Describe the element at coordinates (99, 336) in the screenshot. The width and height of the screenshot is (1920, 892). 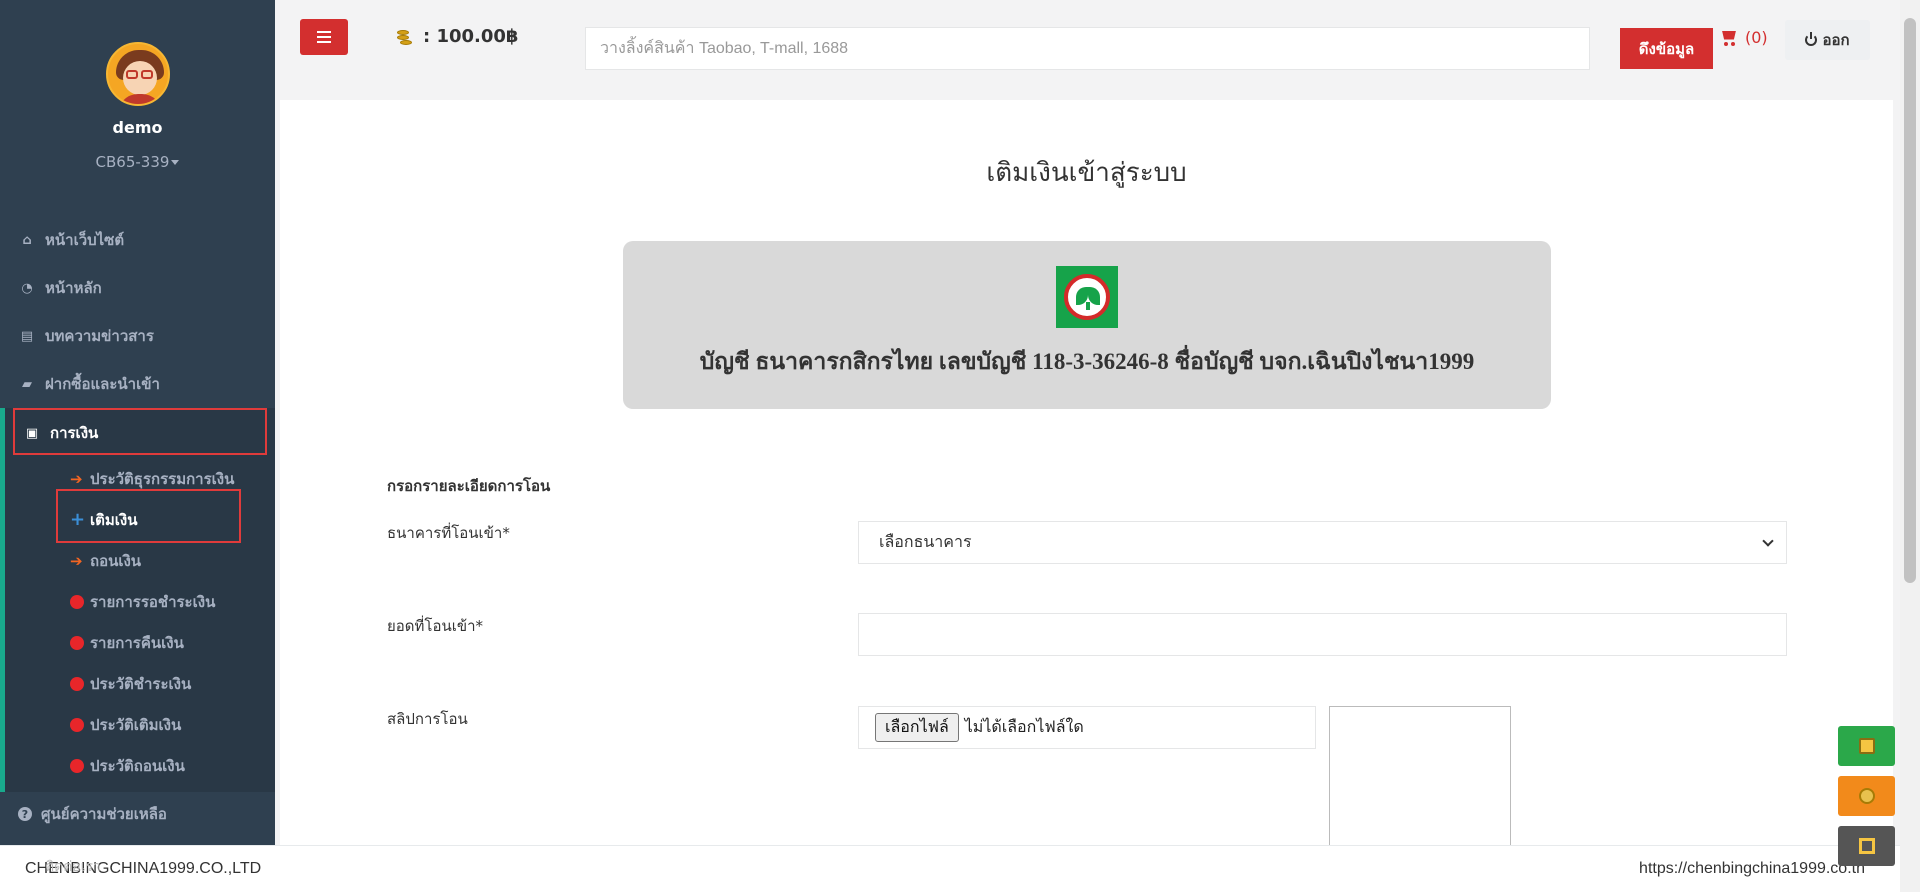
I see `sidebar-item-label: บทความข่าวสาร` at that location.